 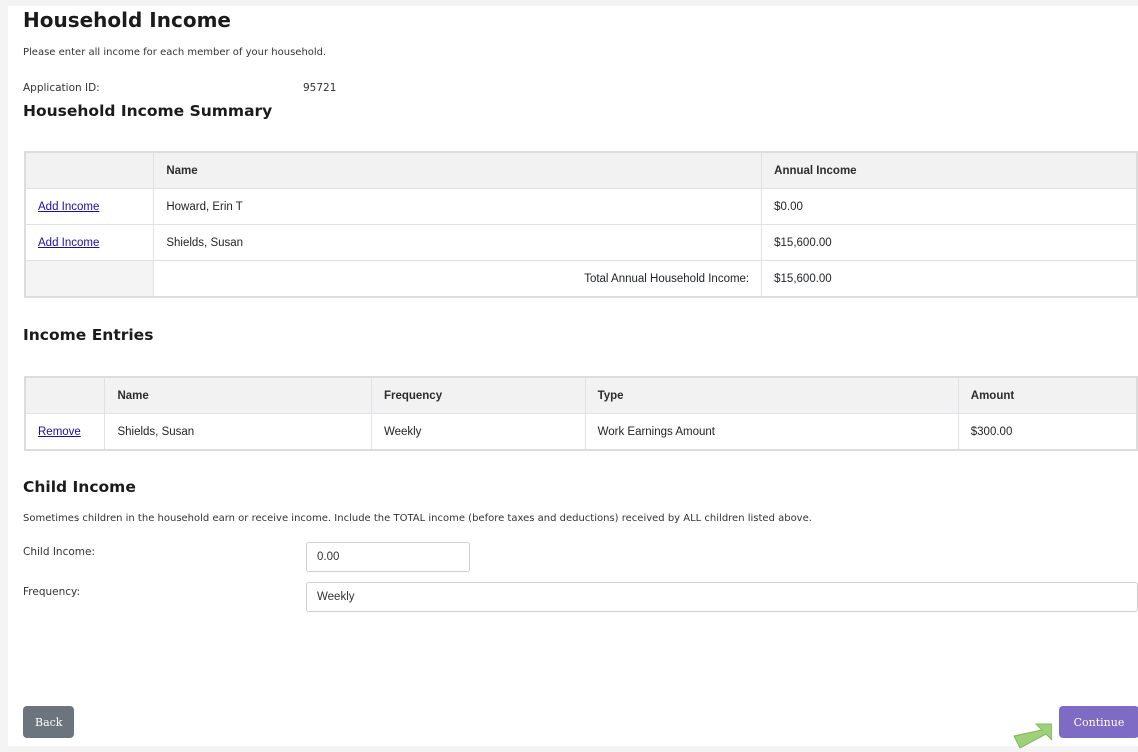 What do you see at coordinates (79, 487) in the screenshot?
I see `child-income-heading: Child Income` at bounding box center [79, 487].